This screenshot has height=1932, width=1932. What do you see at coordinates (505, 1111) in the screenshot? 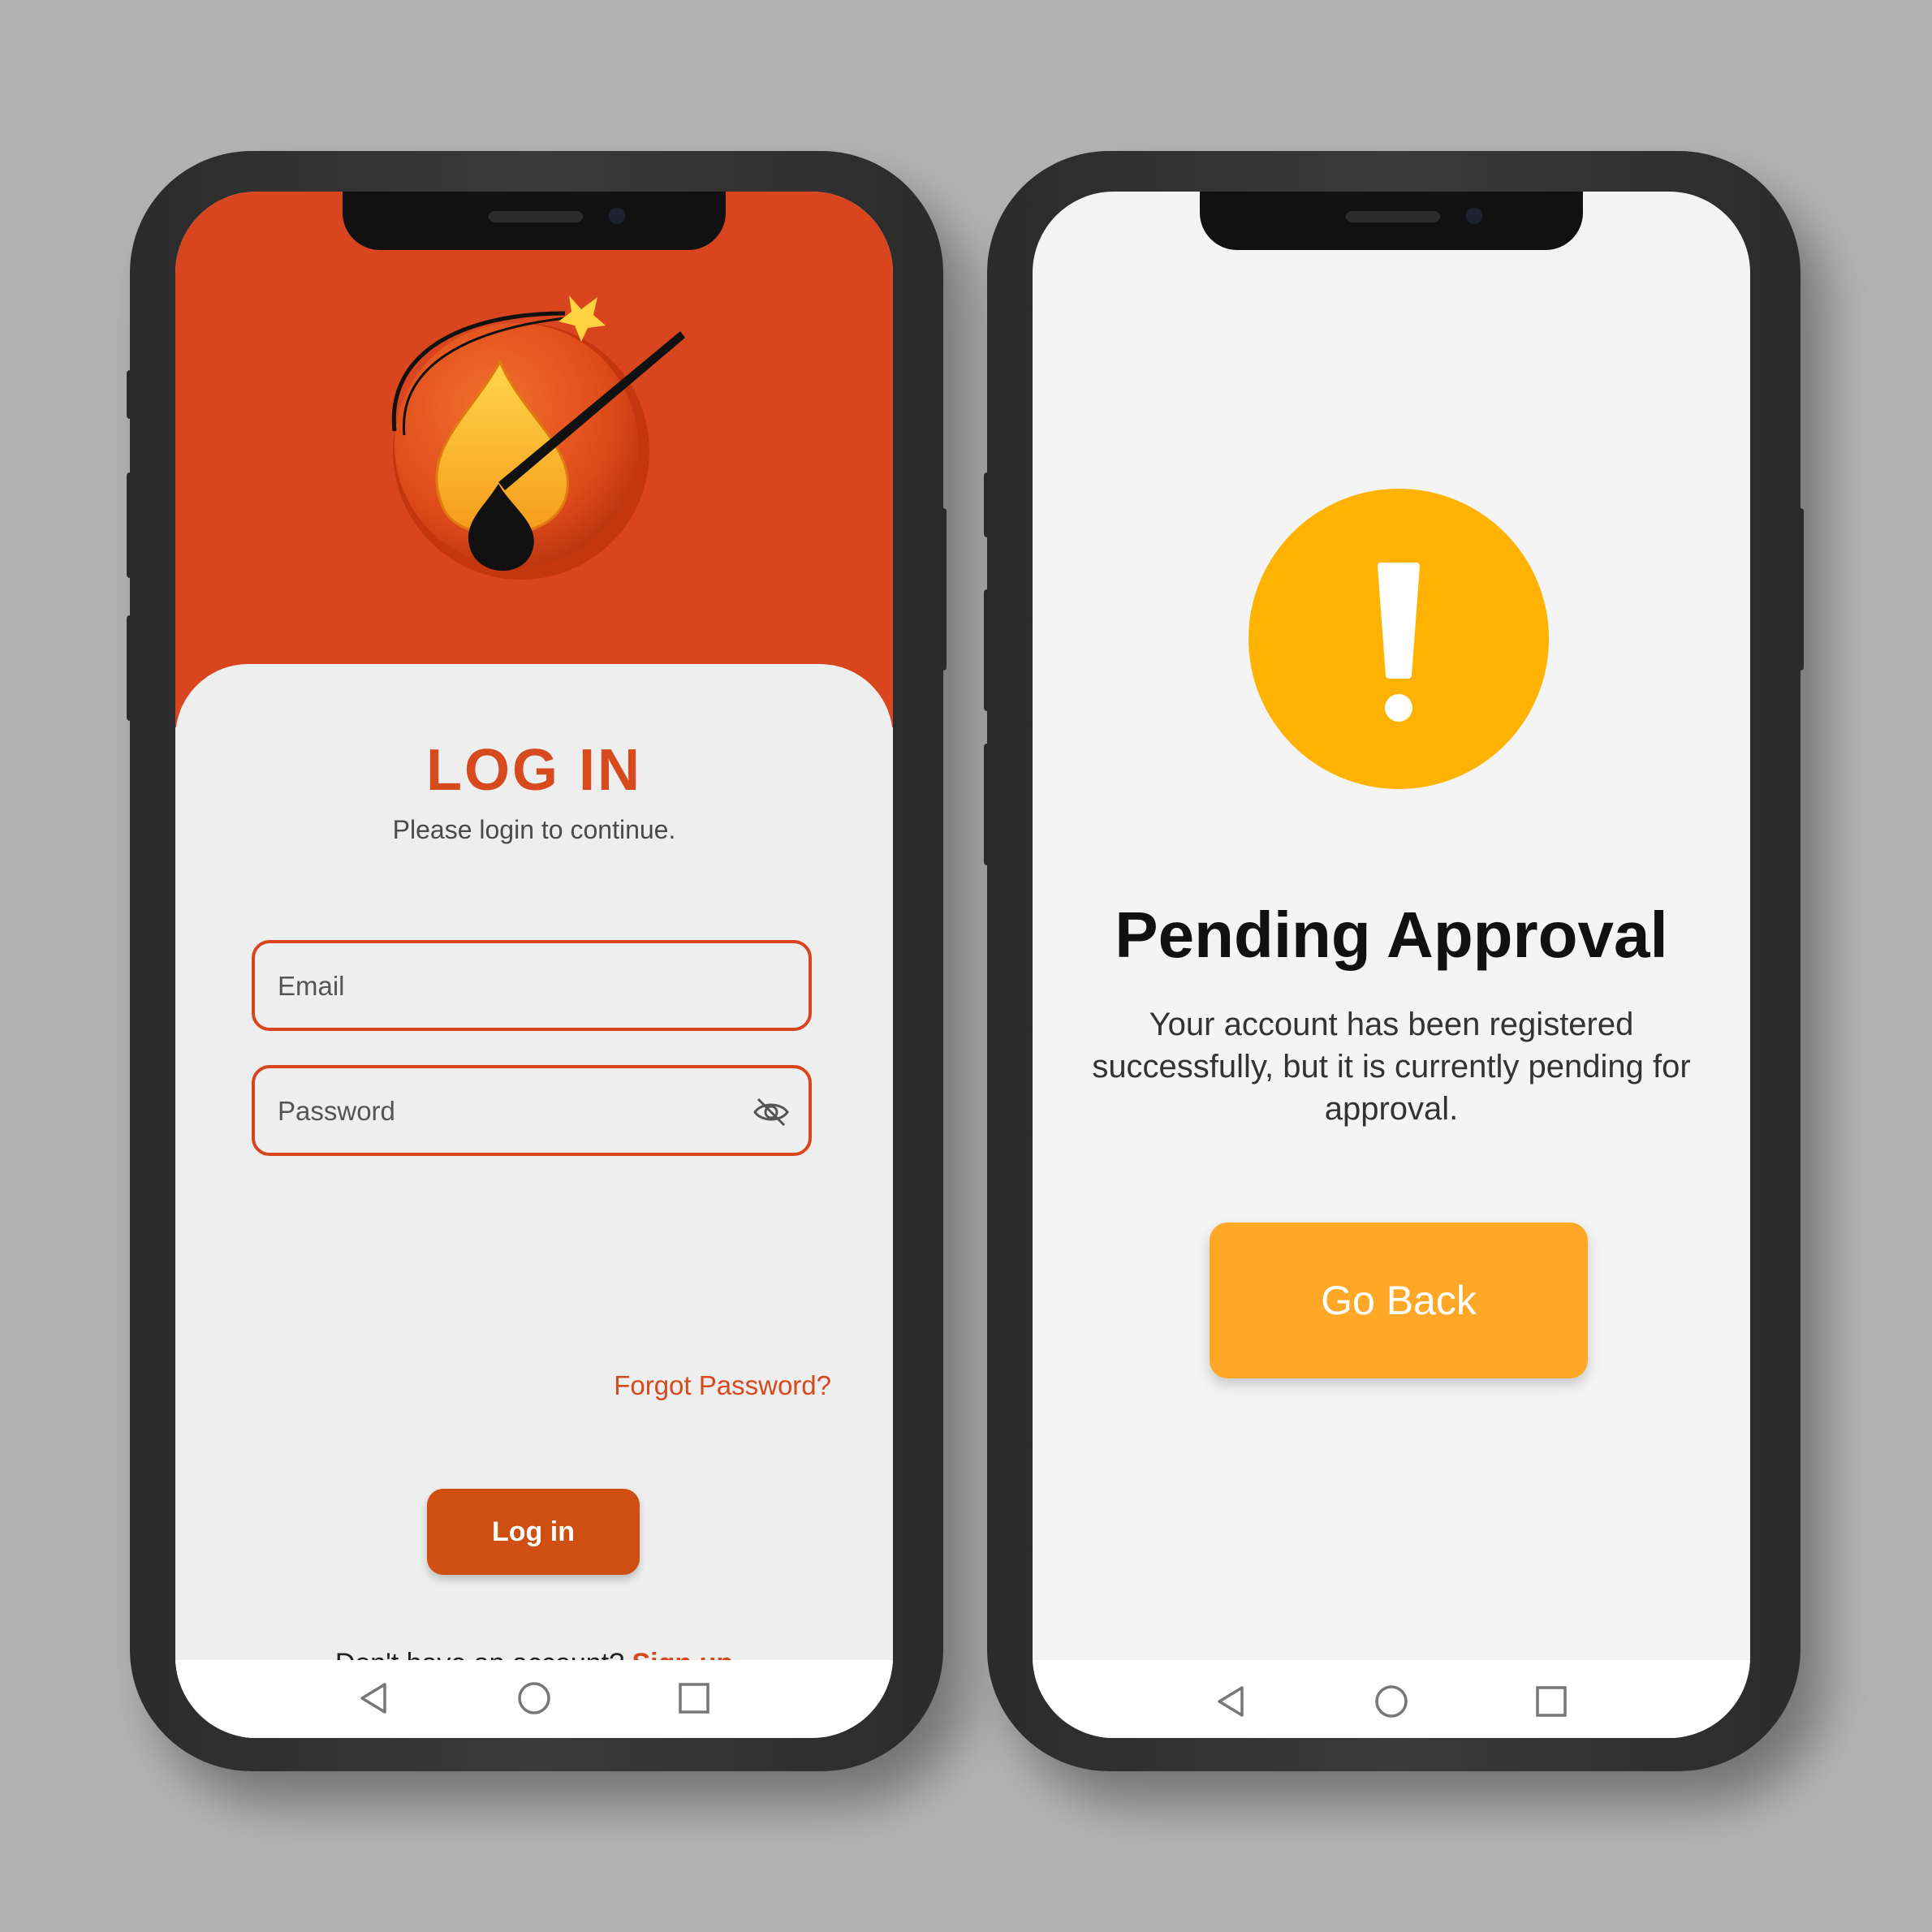
I see `password-input` at bounding box center [505, 1111].